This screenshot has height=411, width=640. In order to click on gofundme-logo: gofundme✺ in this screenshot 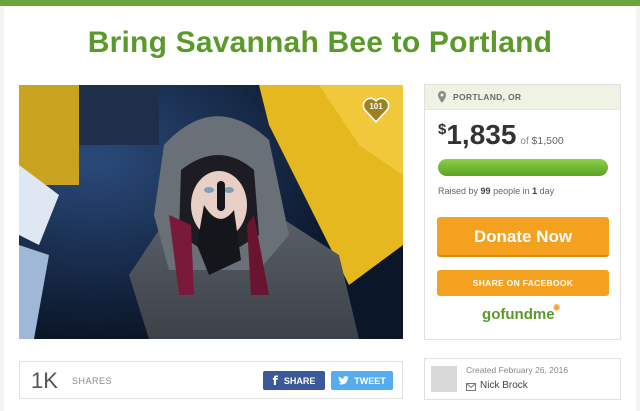, I will do `click(522, 313)`.